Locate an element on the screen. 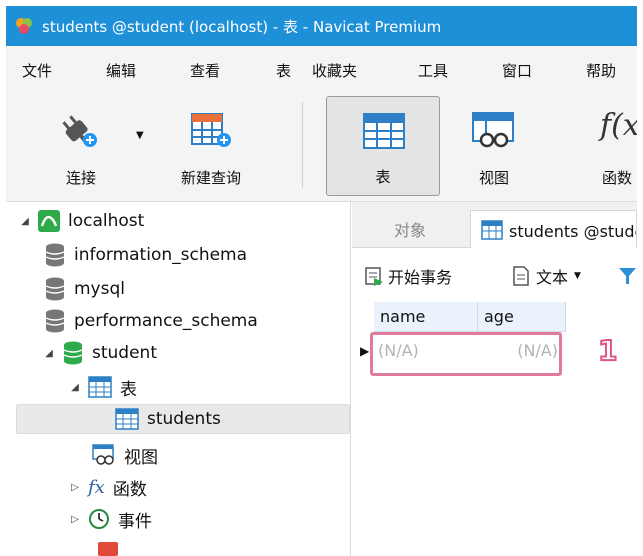  highlight-box is located at coordinates (466, 354).